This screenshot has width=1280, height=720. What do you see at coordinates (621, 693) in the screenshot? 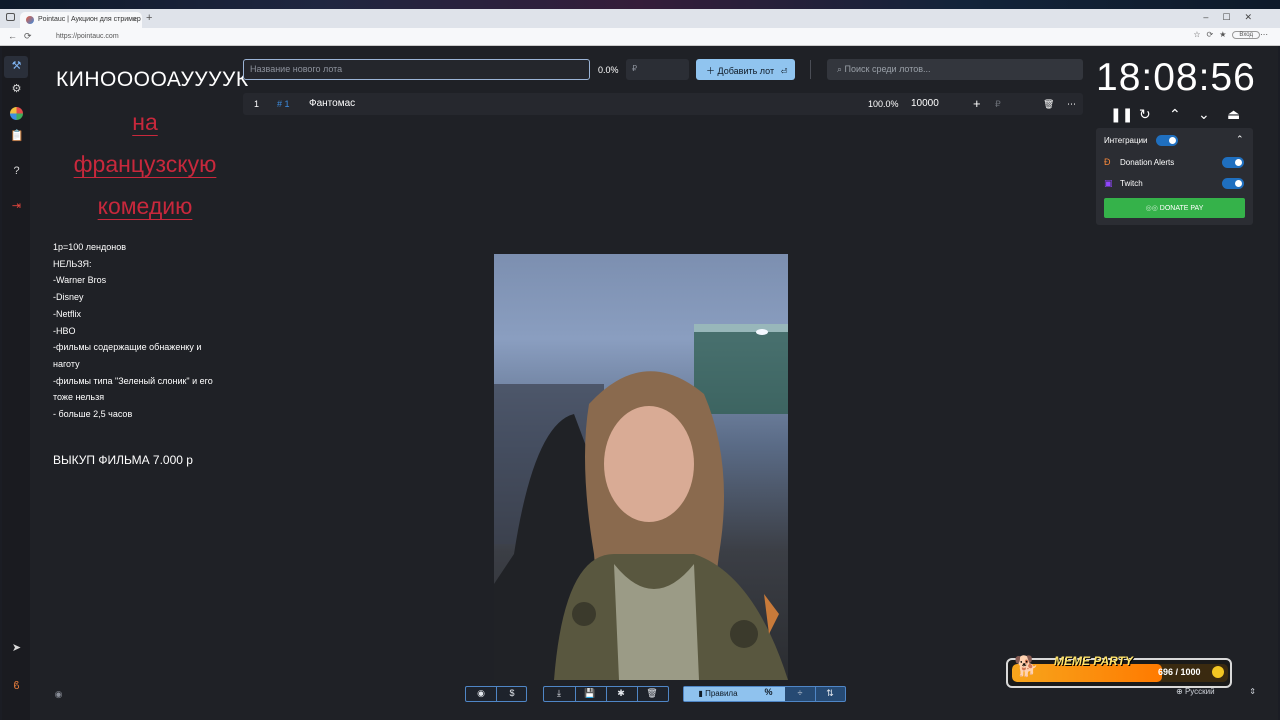
I see `bug-report-icon: ✱` at bounding box center [621, 693].